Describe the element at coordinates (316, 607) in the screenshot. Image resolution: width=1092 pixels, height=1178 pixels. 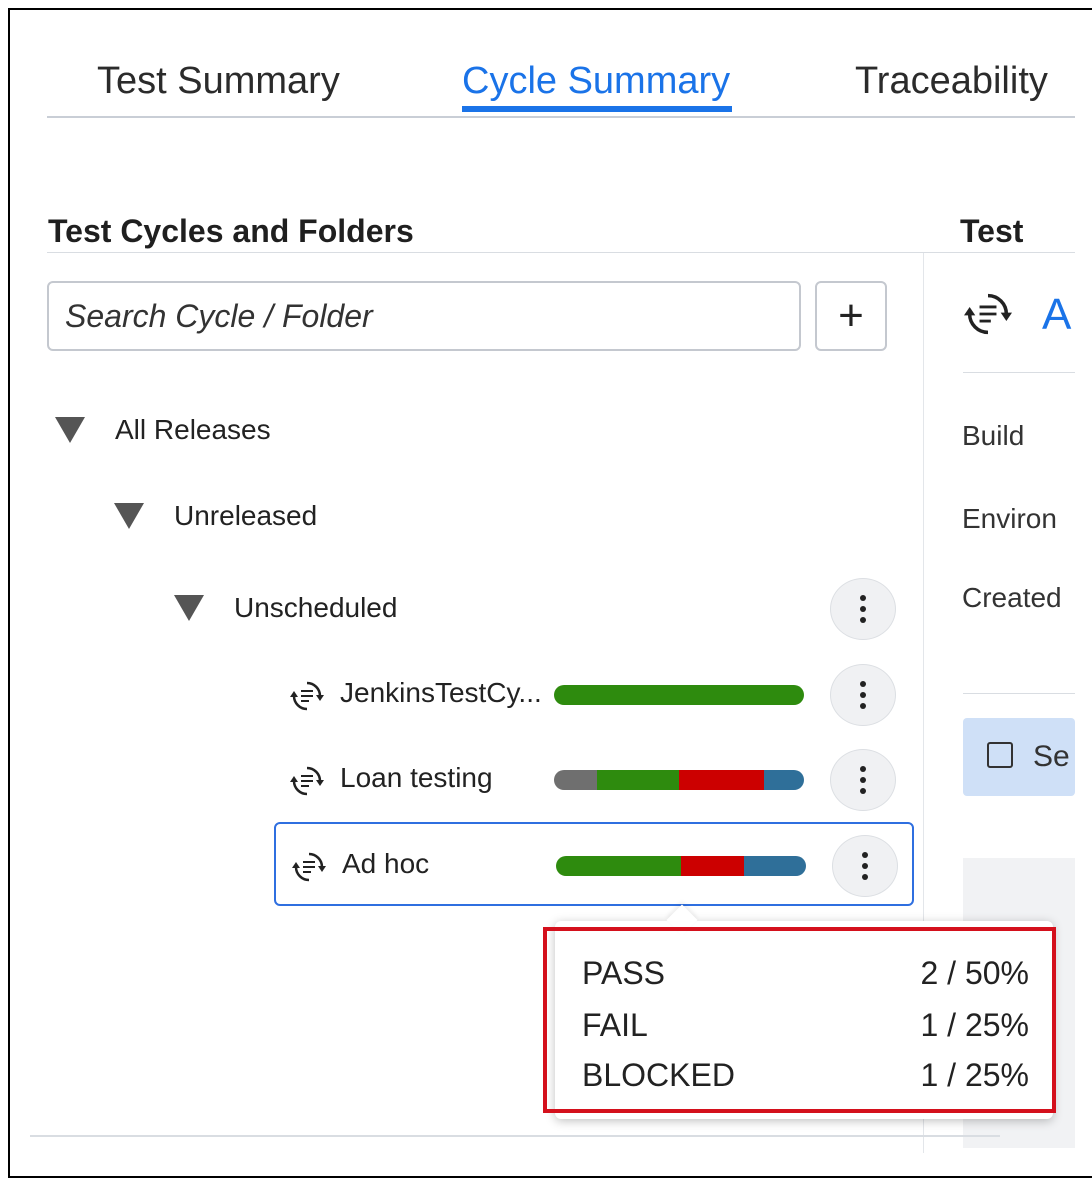
I see `tree-node-label: Unscheduled` at that location.